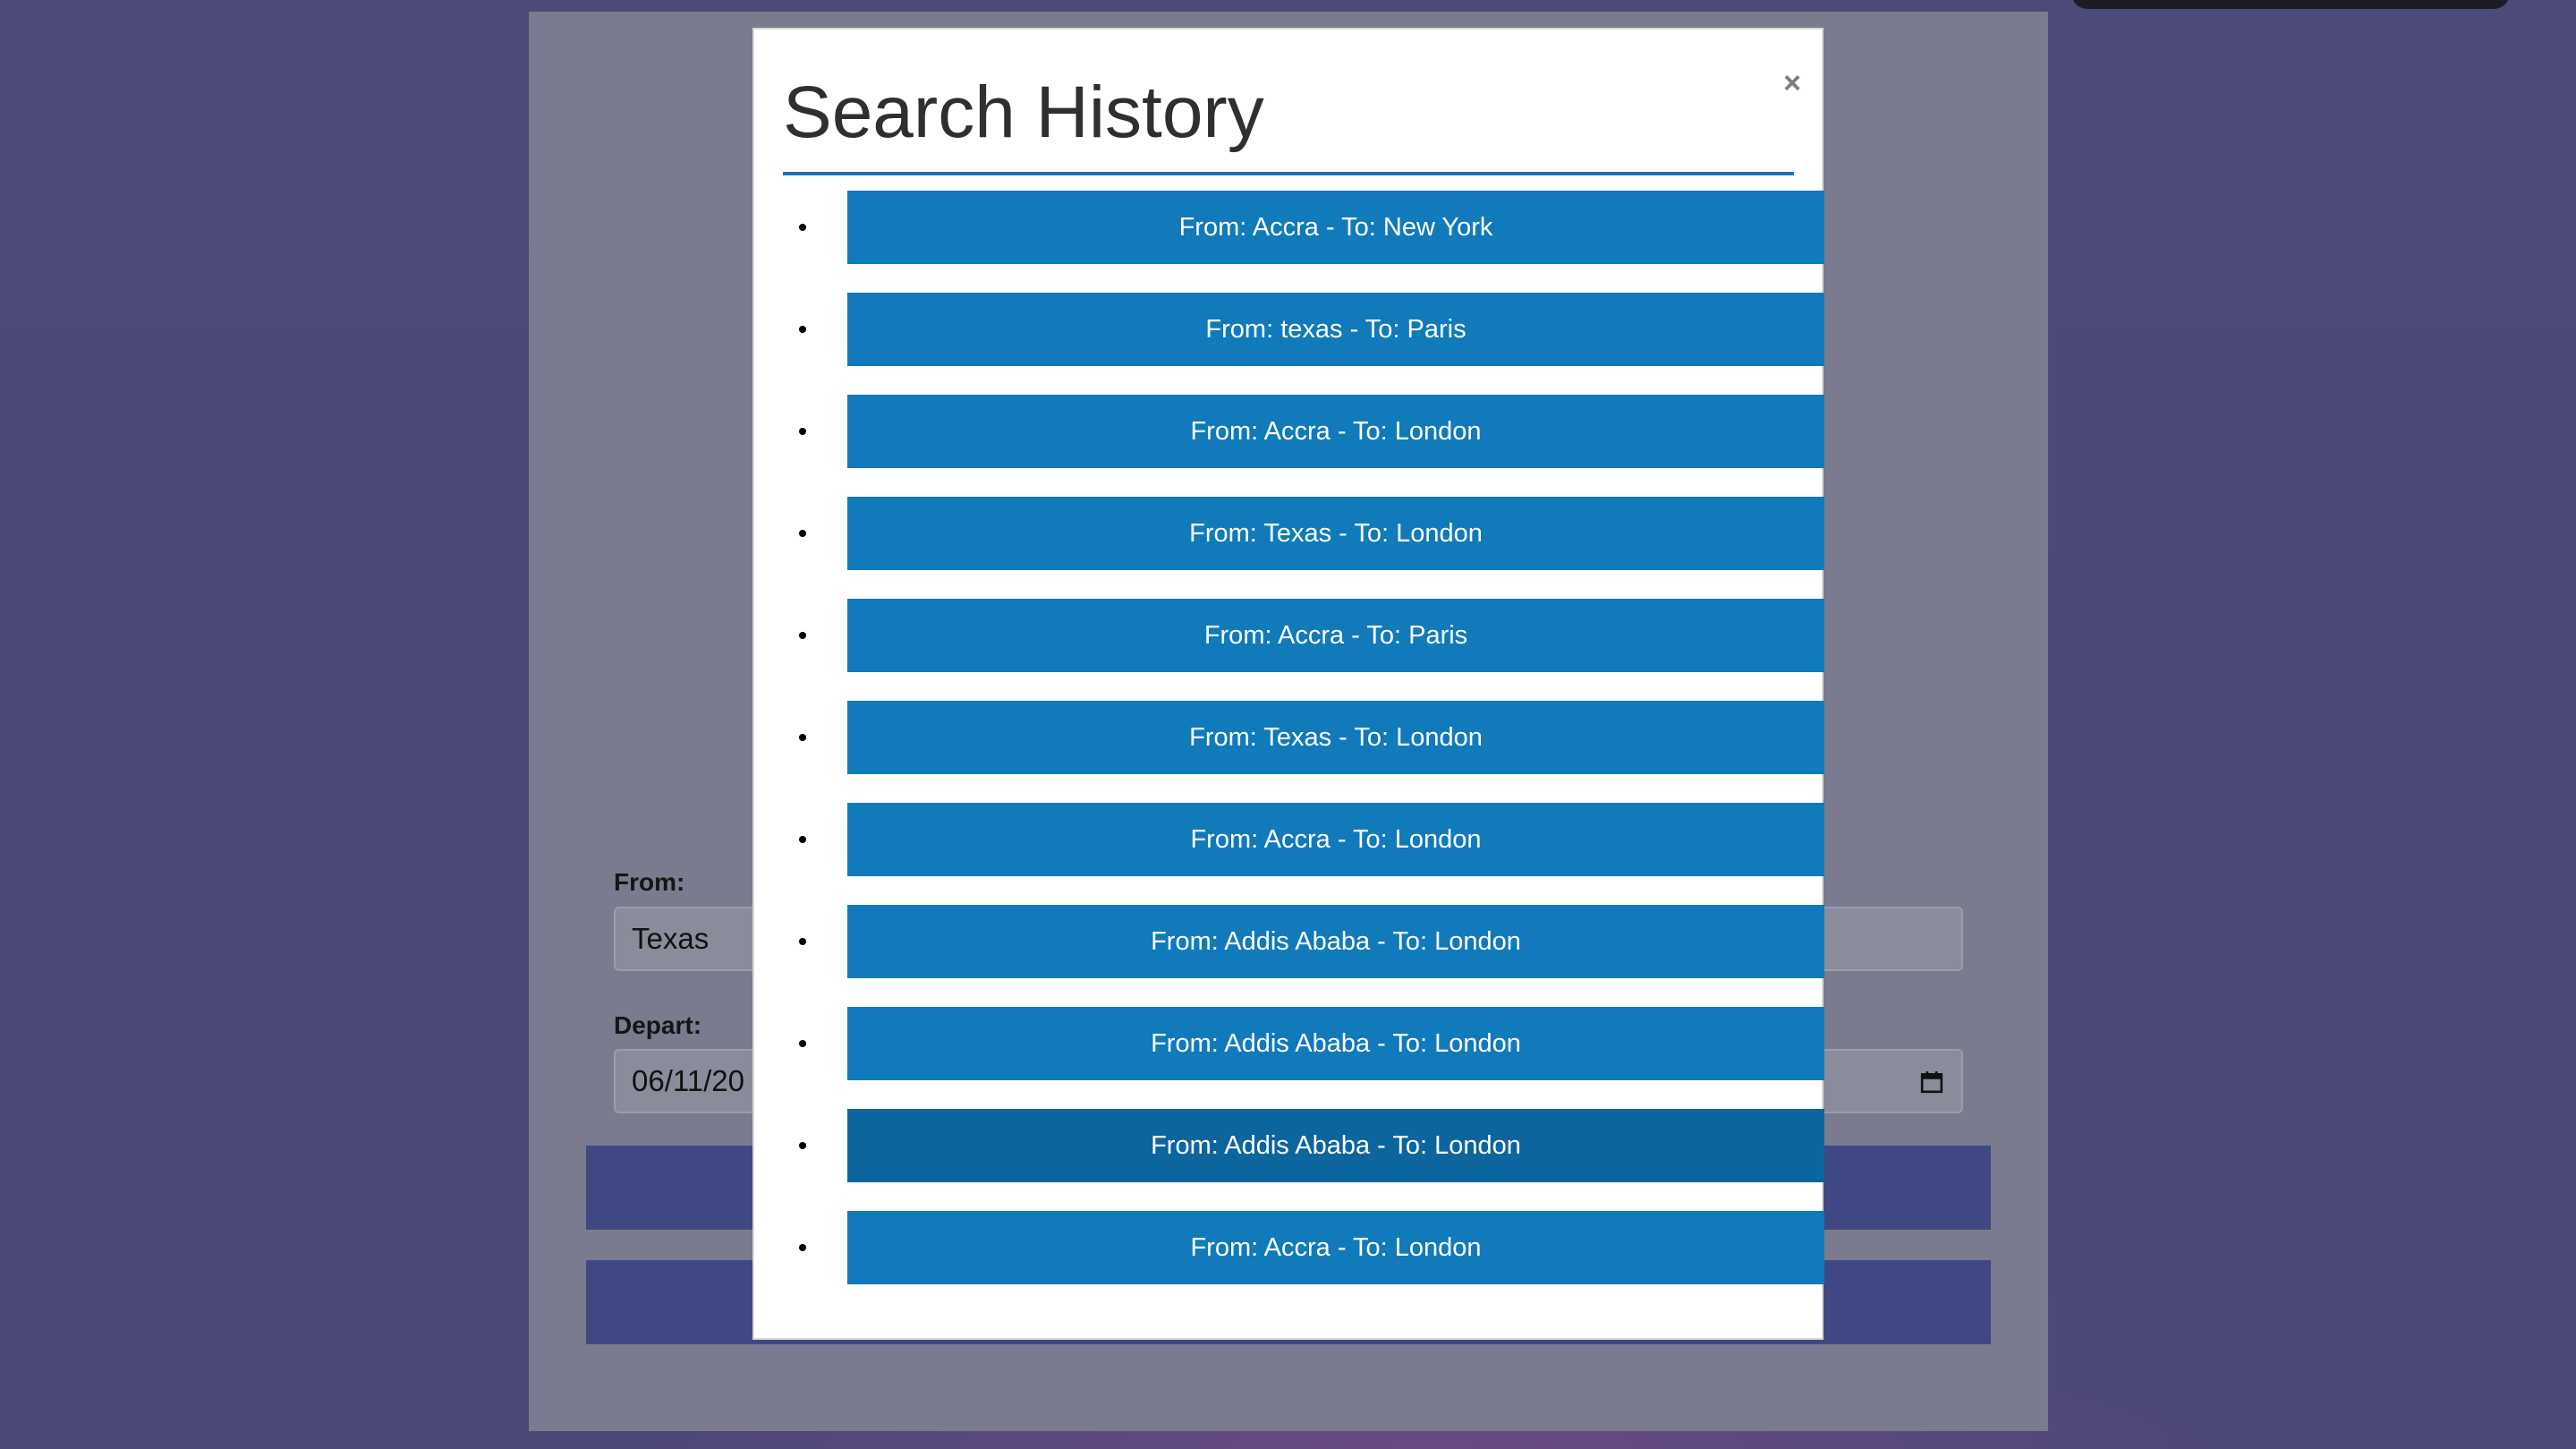 Image resolution: width=2576 pixels, height=1449 pixels. What do you see at coordinates (1288, 173) in the screenshot?
I see `title-divider` at bounding box center [1288, 173].